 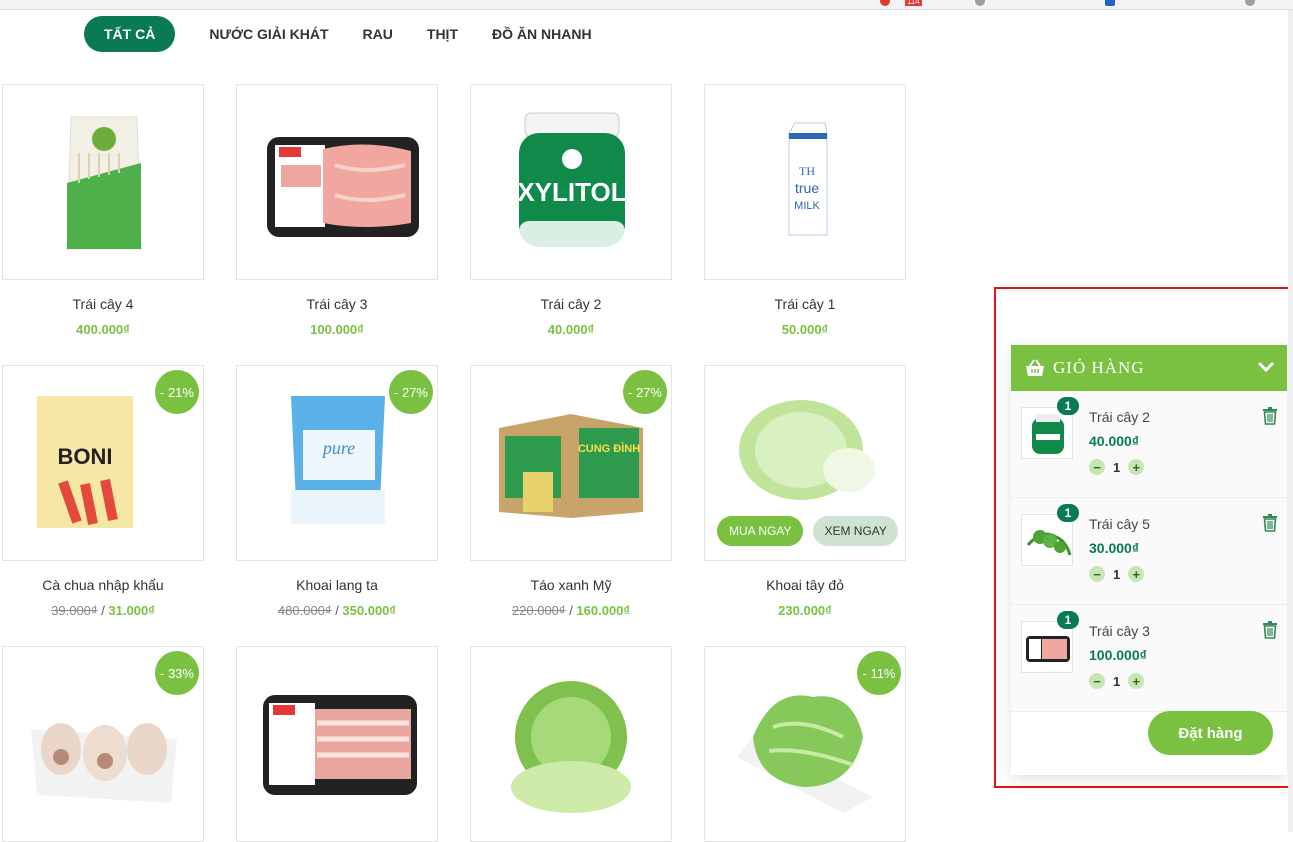 What do you see at coordinates (805, 305) in the screenshot?
I see `product-name: Trái cây 1` at bounding box center [805, 305].